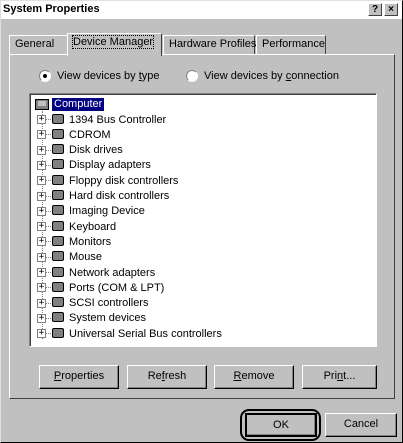 The height and width of the screenshot is (443, 403). I want to click on tree-root-computer: Computer, so click(70, 104).